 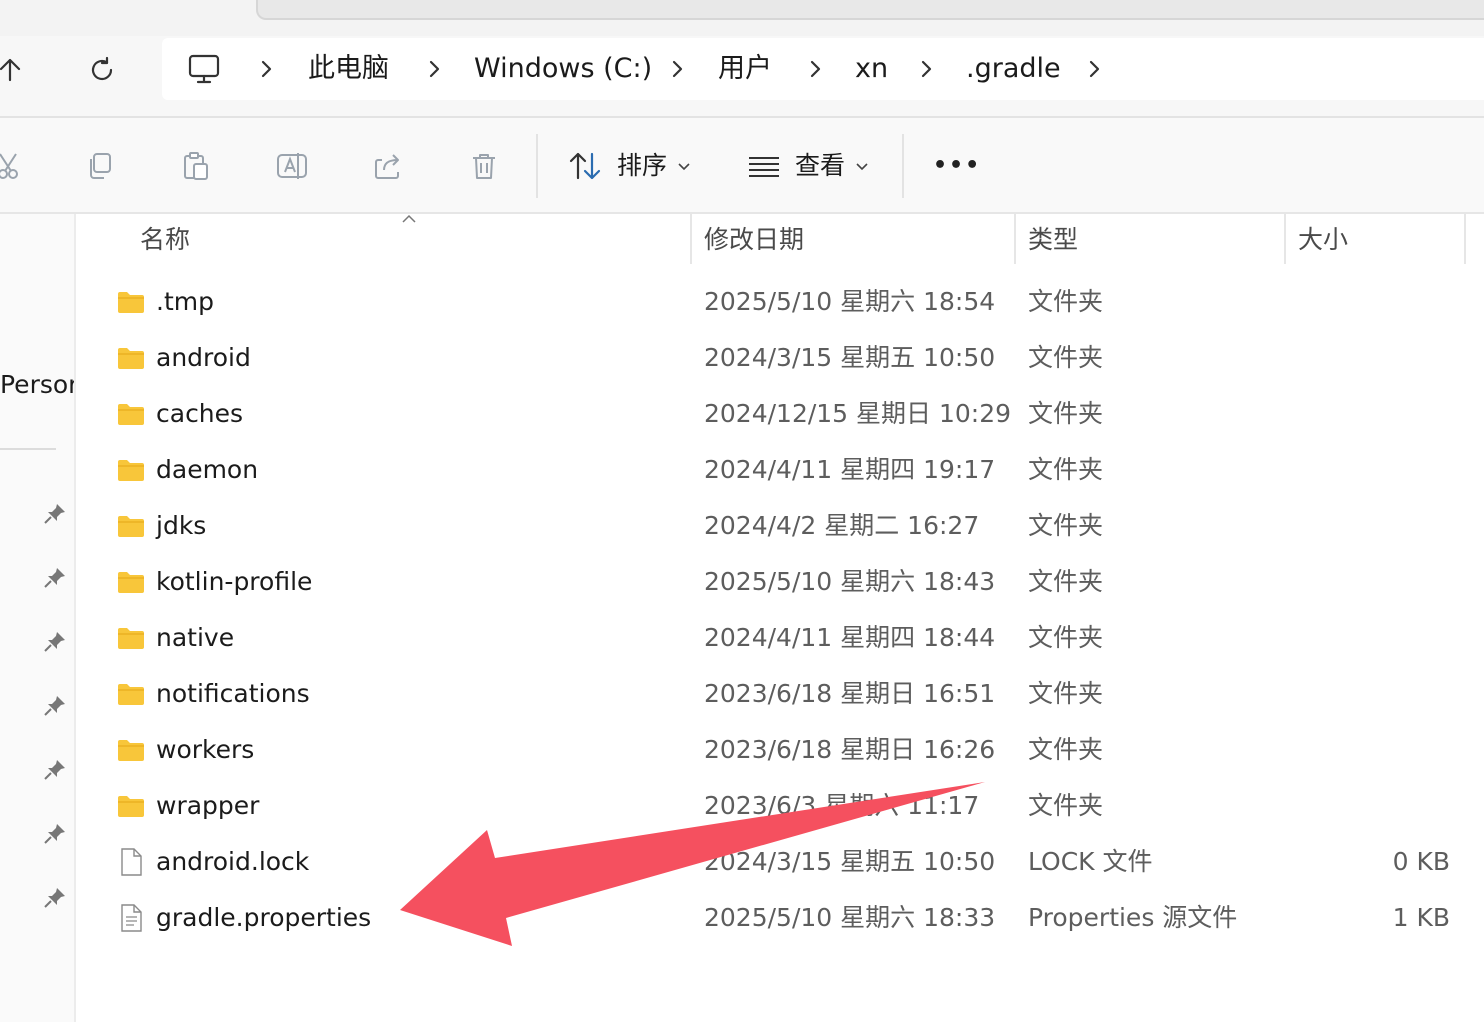 What do you see at coordinates (208, 805) in the screenshot?
I see `file-name: wrapper` at bounding box center [208, 805].